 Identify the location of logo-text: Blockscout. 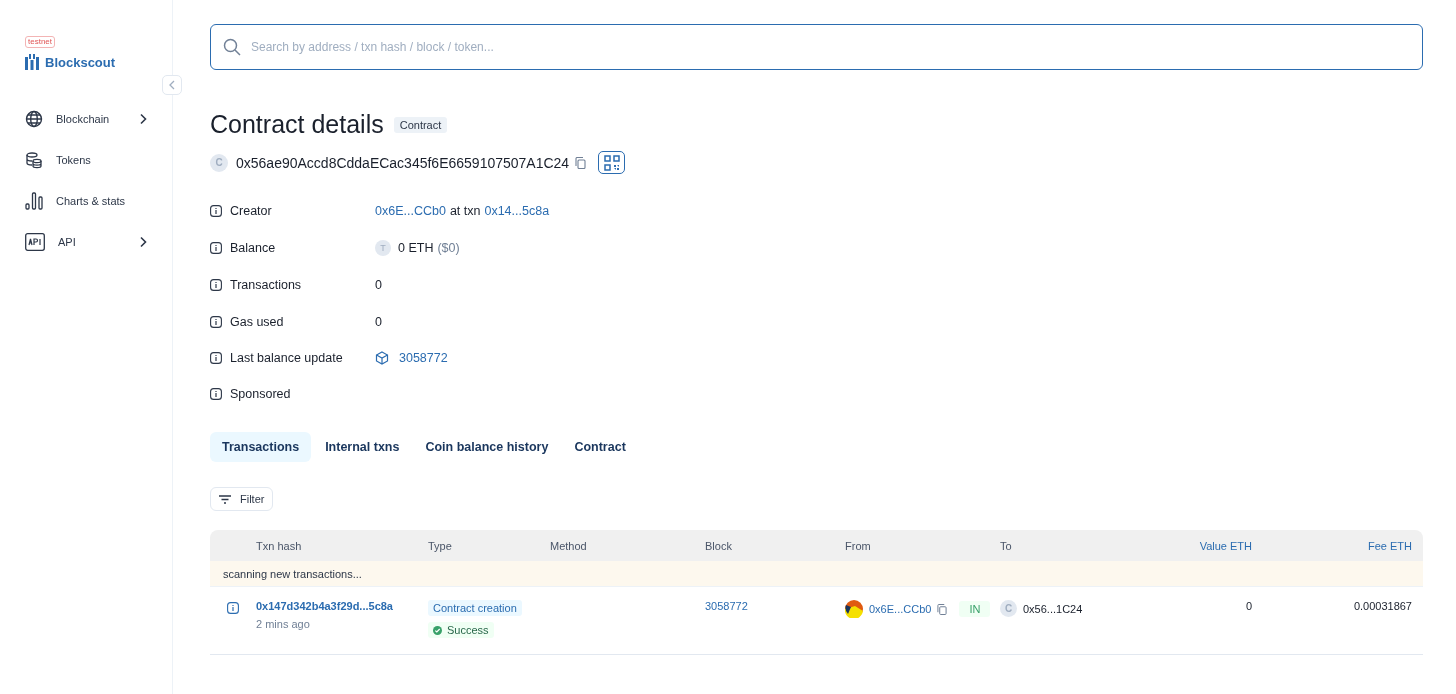
(80, 62).